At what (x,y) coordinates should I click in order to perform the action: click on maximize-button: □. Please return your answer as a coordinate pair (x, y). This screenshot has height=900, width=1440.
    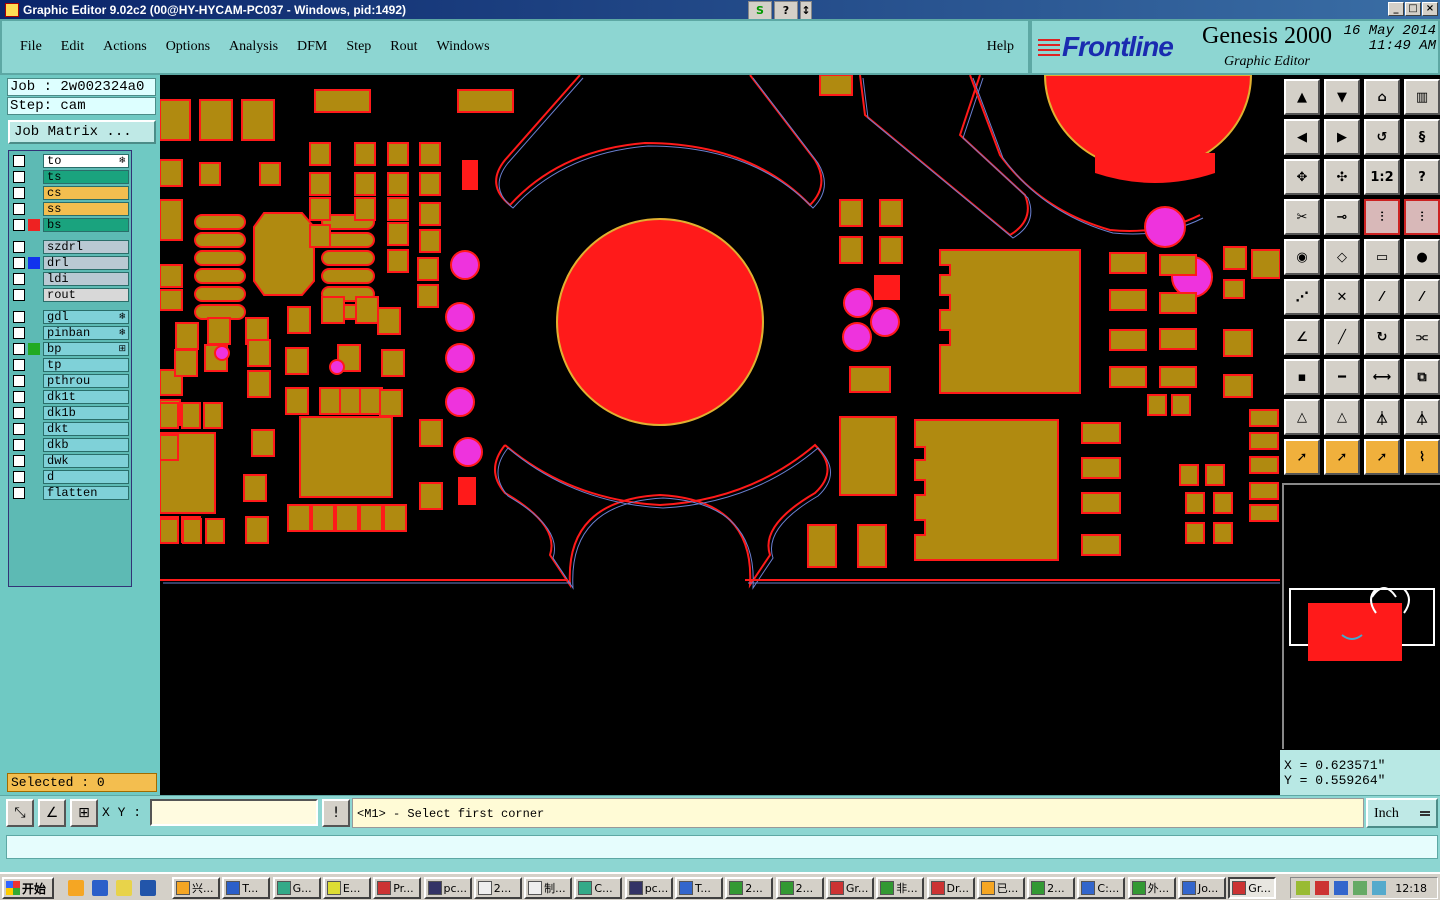
    Looking at the image, I should click on (1413, 9).